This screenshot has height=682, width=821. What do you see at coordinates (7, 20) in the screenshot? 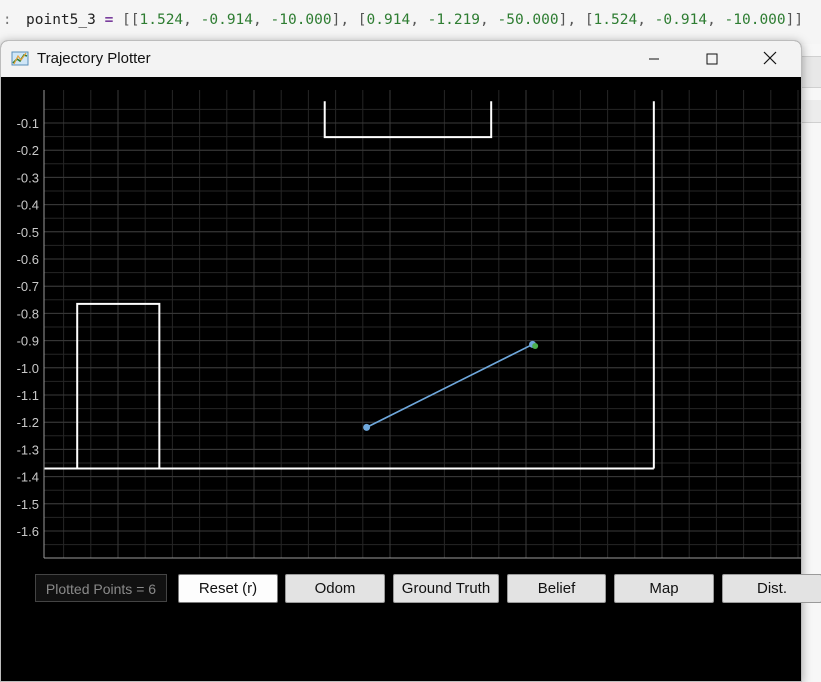
I see `cell-prompt: :` at bounding box center [7, 20].